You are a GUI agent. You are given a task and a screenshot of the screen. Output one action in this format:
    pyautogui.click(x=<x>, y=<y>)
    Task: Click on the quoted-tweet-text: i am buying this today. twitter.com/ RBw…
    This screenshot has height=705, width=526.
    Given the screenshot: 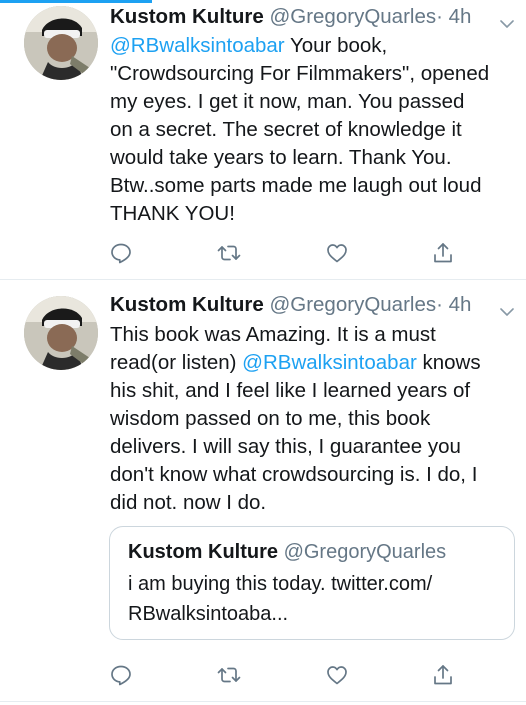 What is the action you would take?
    pyautogui.click(x=280, y=599)
    